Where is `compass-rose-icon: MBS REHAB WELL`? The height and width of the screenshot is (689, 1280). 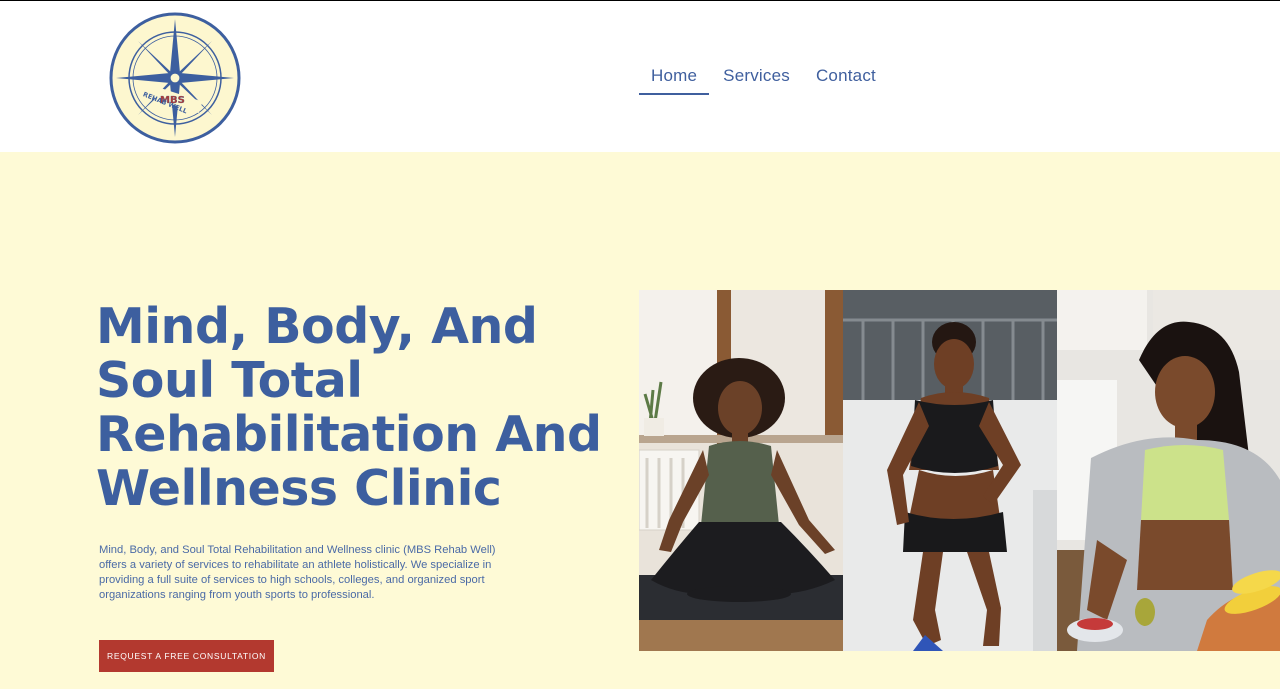 compass-rose-icon: MBS REHAB WELL is located at coordinates (175, 78).